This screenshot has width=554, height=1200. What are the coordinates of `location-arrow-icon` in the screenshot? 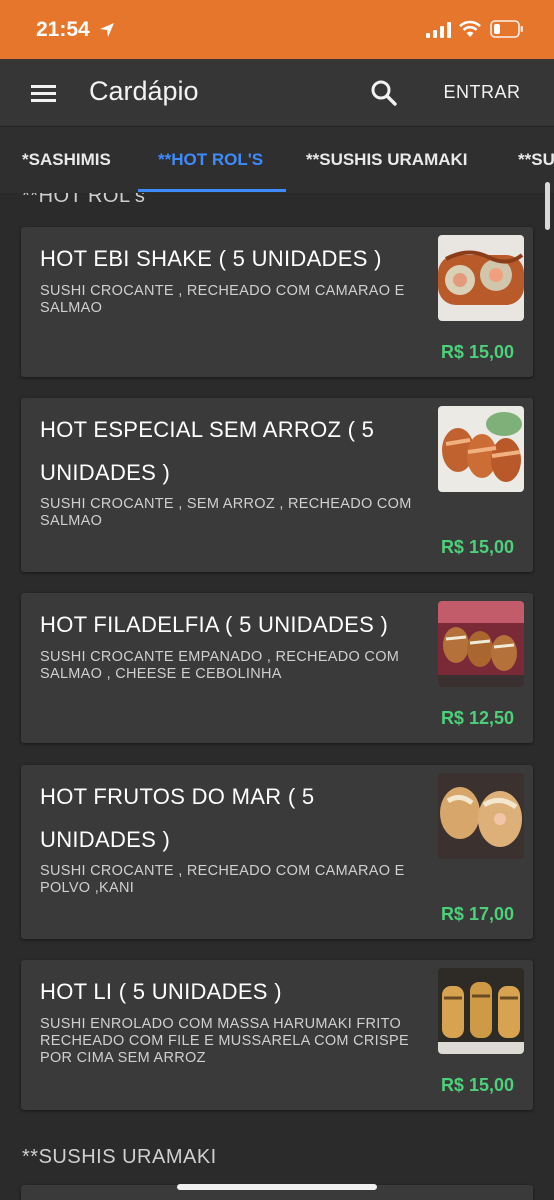 It's located at (107, 30).